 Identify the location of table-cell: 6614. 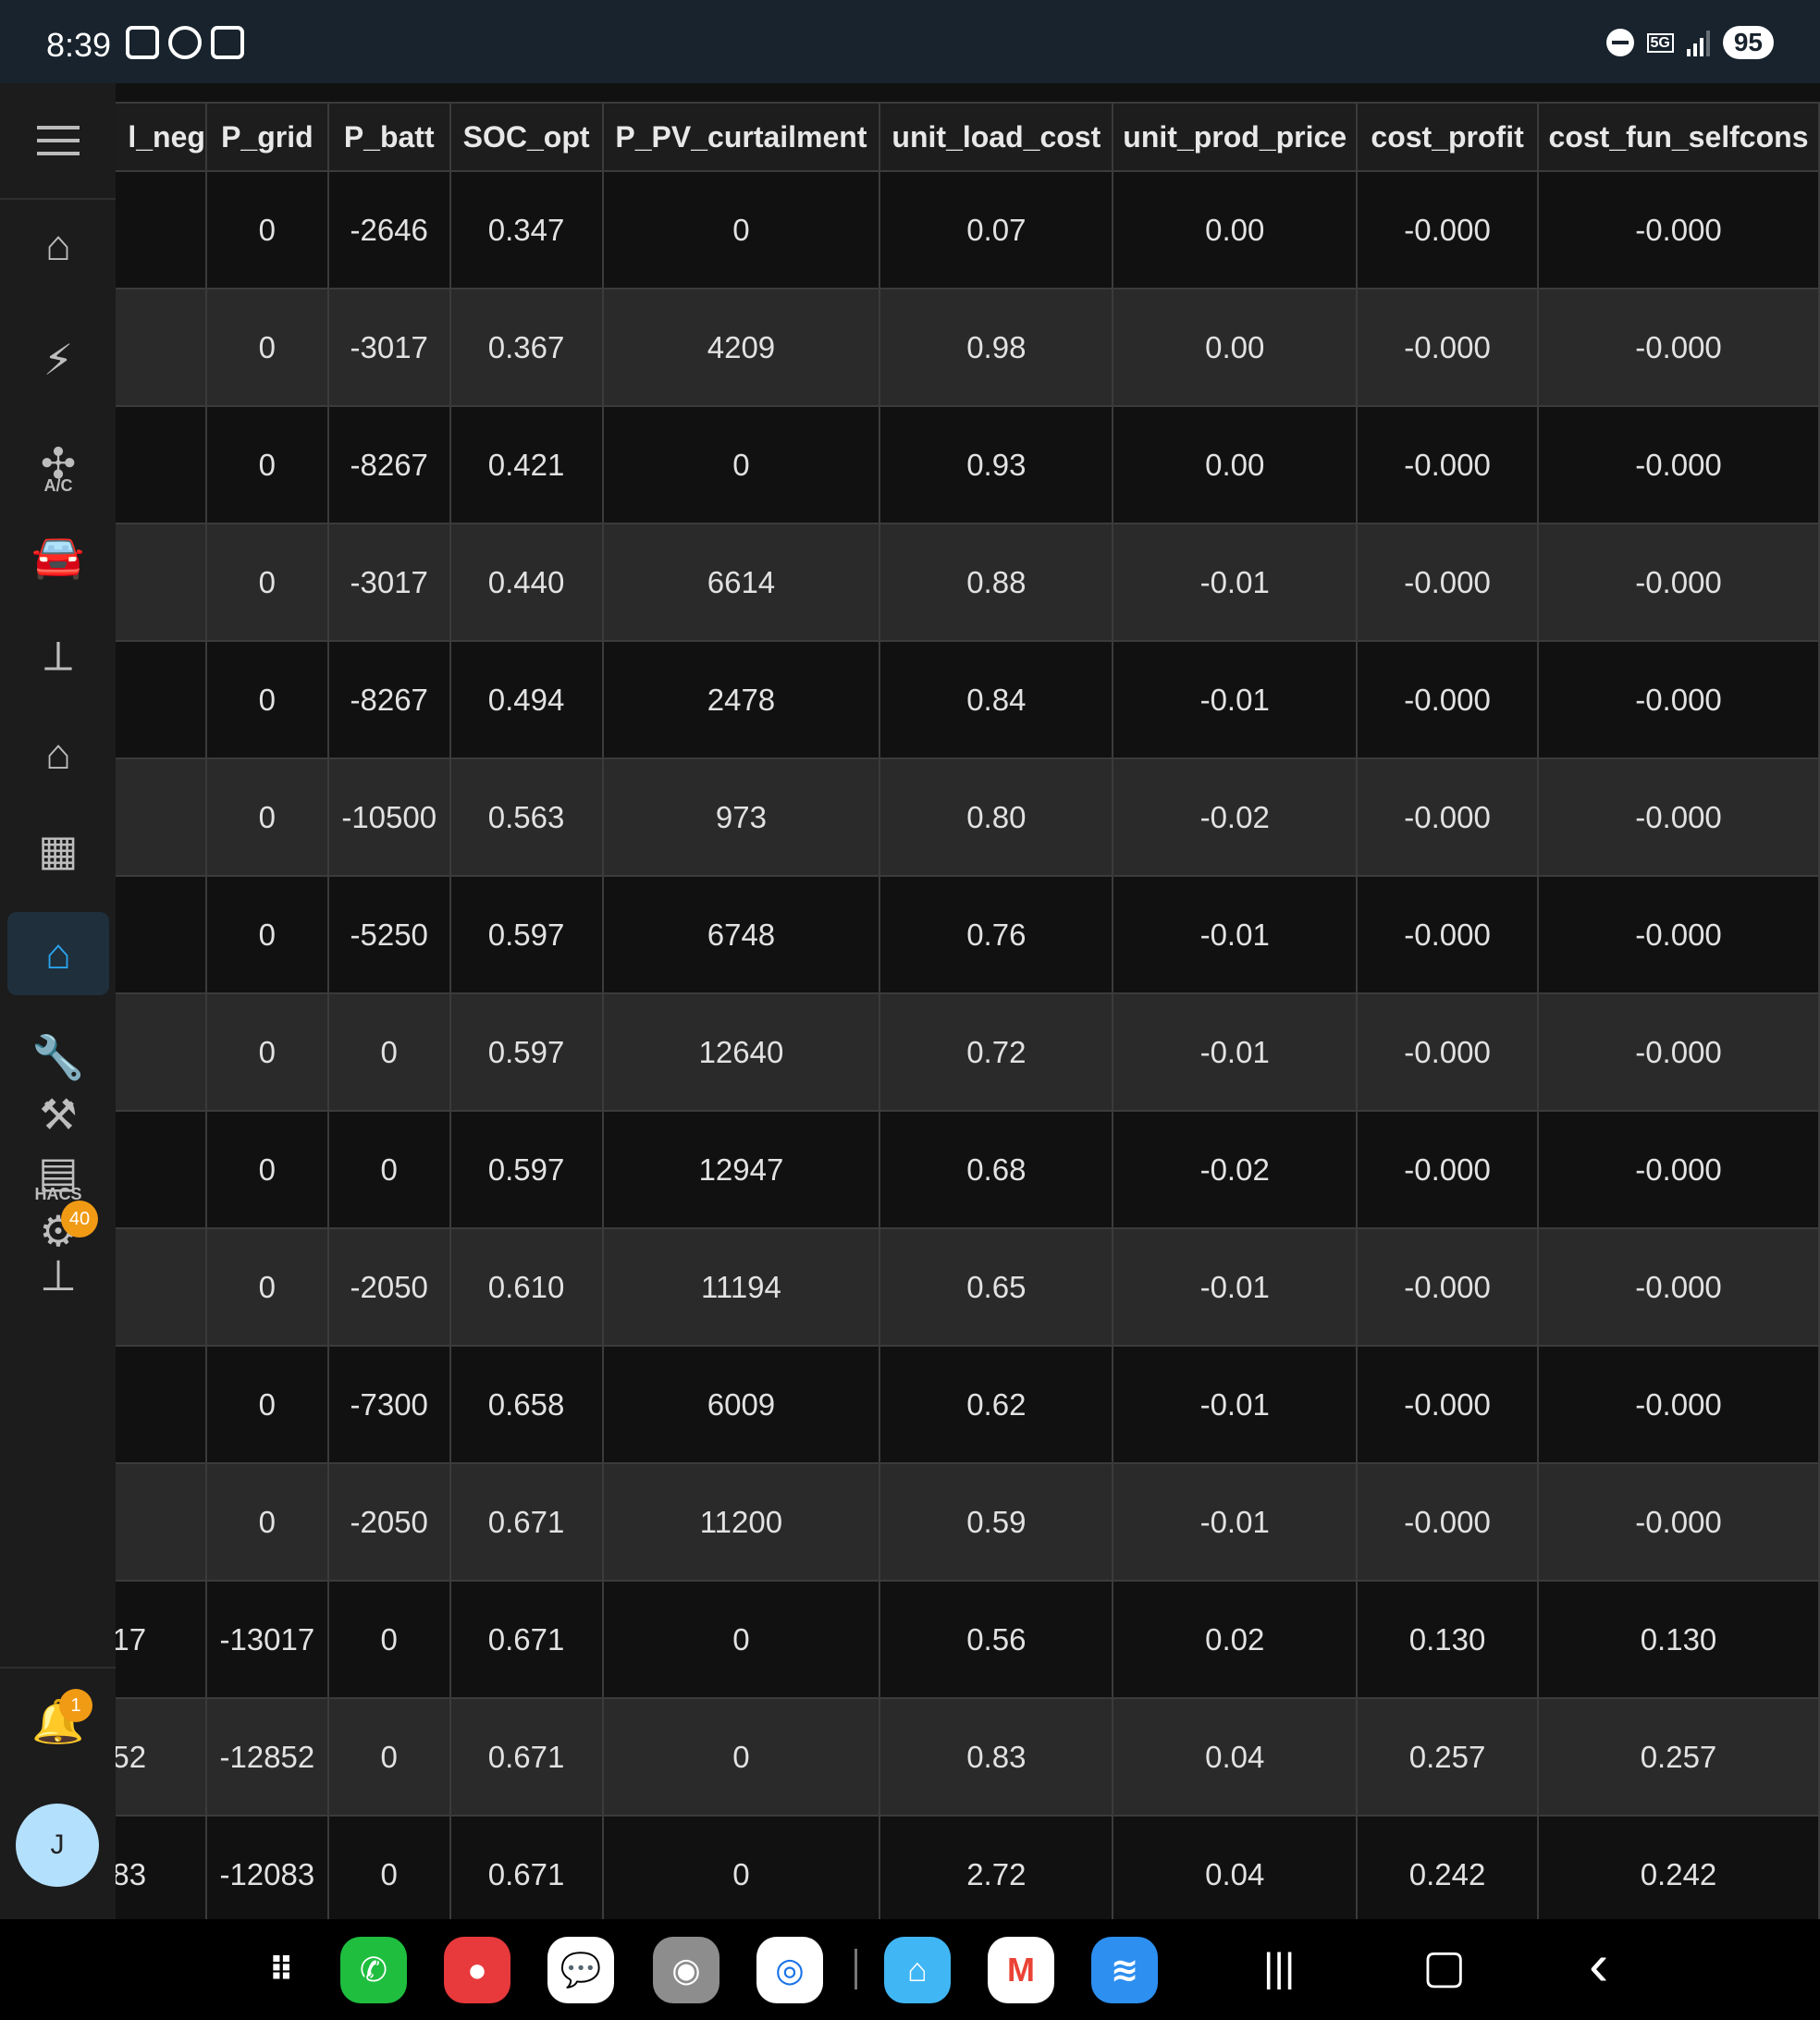
(741, 582).